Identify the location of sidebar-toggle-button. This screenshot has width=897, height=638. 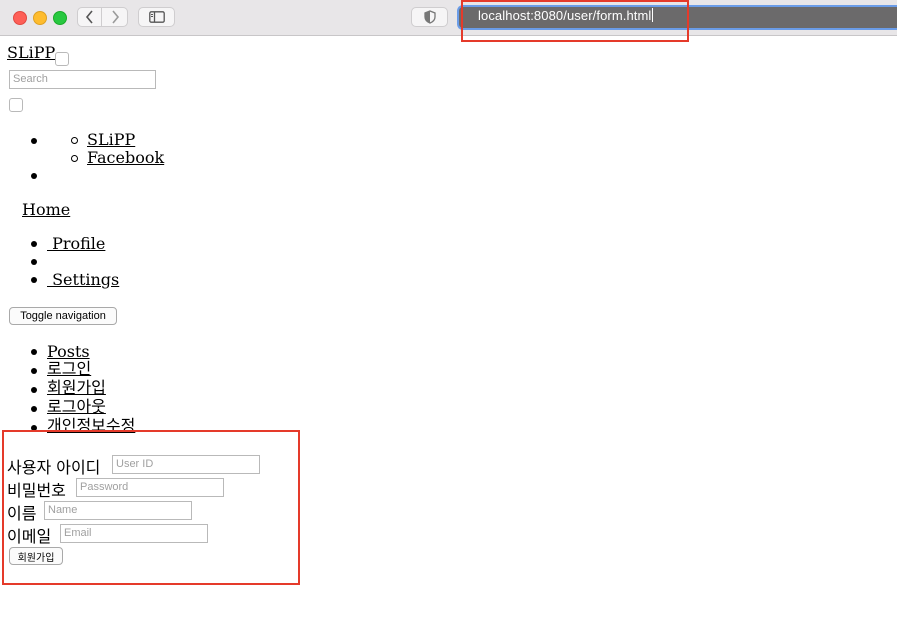
(156, 17).